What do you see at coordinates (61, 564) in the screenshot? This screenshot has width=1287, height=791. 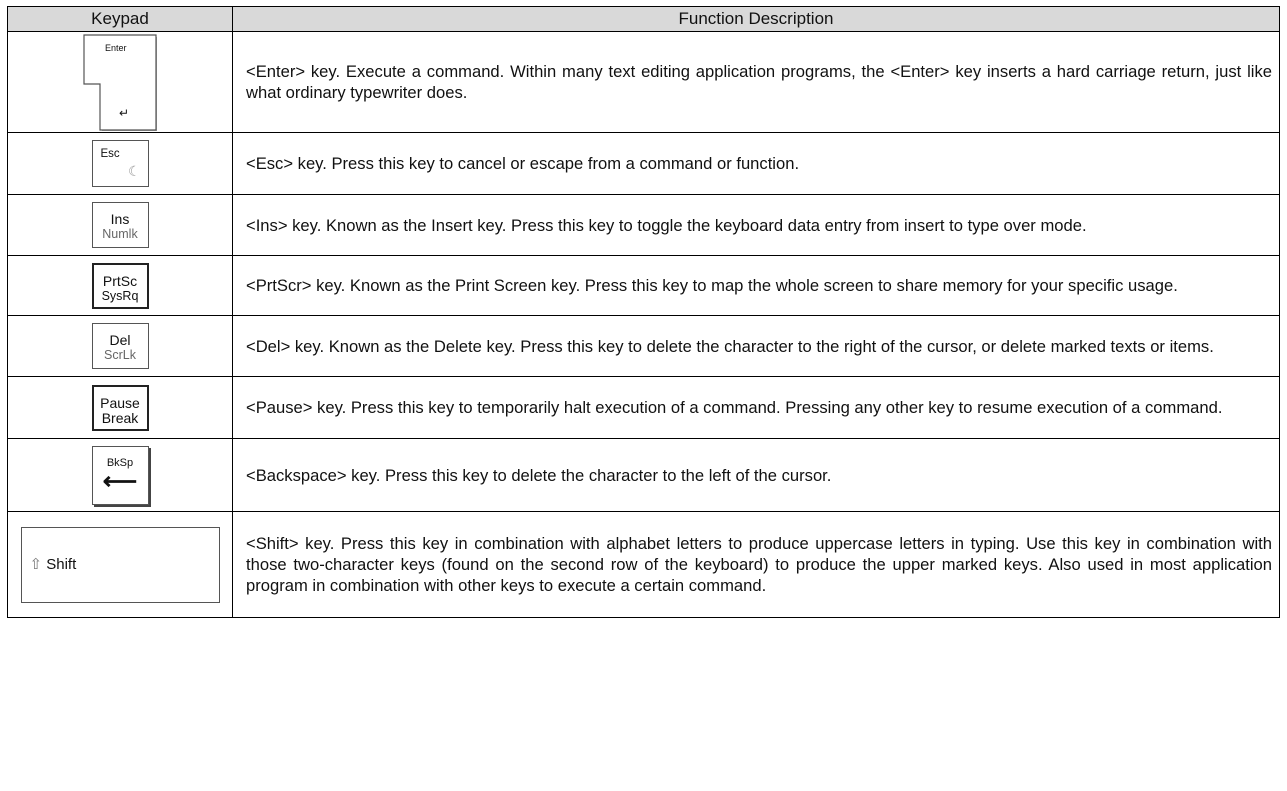 I see `shift-key-text: Shift` at bounding box center [61, 564].